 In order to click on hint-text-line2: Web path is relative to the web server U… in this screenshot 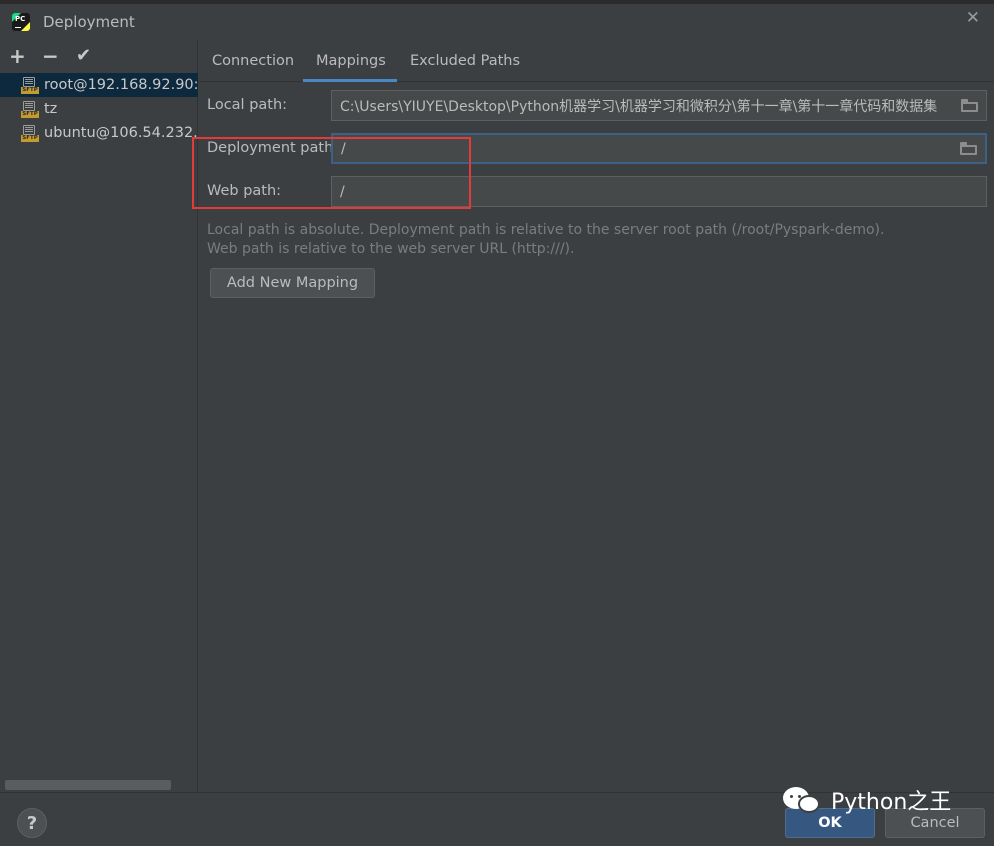, I will do `click(391, 249)`.